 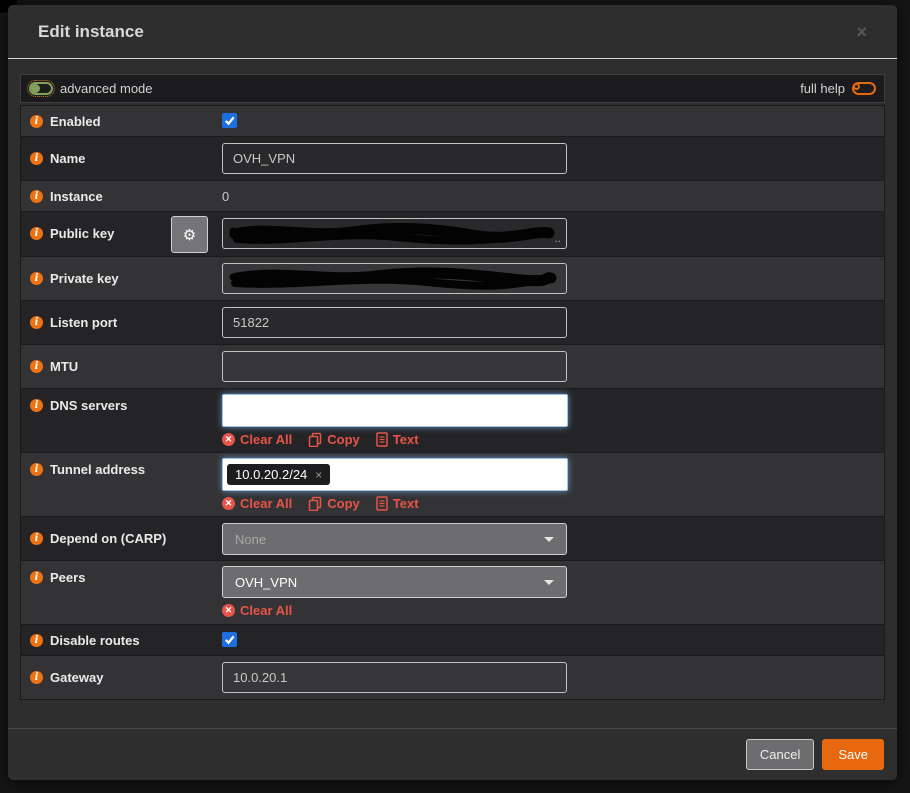 I want to click on instance-value: 0, so click(x=226, y=196).